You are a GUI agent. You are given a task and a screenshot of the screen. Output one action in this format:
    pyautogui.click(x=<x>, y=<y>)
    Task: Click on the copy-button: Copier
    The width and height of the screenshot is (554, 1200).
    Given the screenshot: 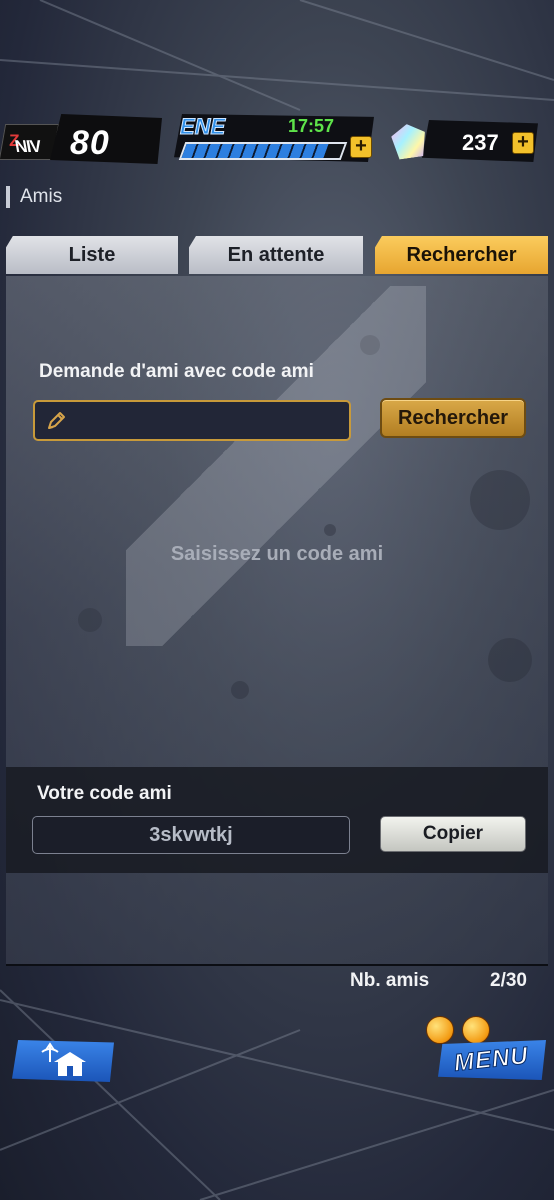 What is the action you would take?
    pyautogui.click(x=453, y=834)
    